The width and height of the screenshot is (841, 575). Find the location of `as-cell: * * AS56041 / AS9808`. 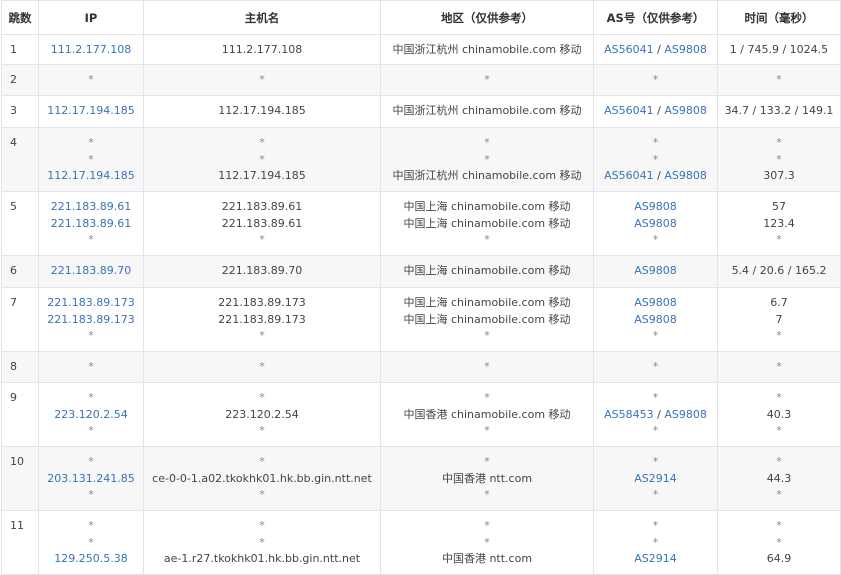

as-cell: * * AS56041 / AS9808 is located at coordinates (655, 159).